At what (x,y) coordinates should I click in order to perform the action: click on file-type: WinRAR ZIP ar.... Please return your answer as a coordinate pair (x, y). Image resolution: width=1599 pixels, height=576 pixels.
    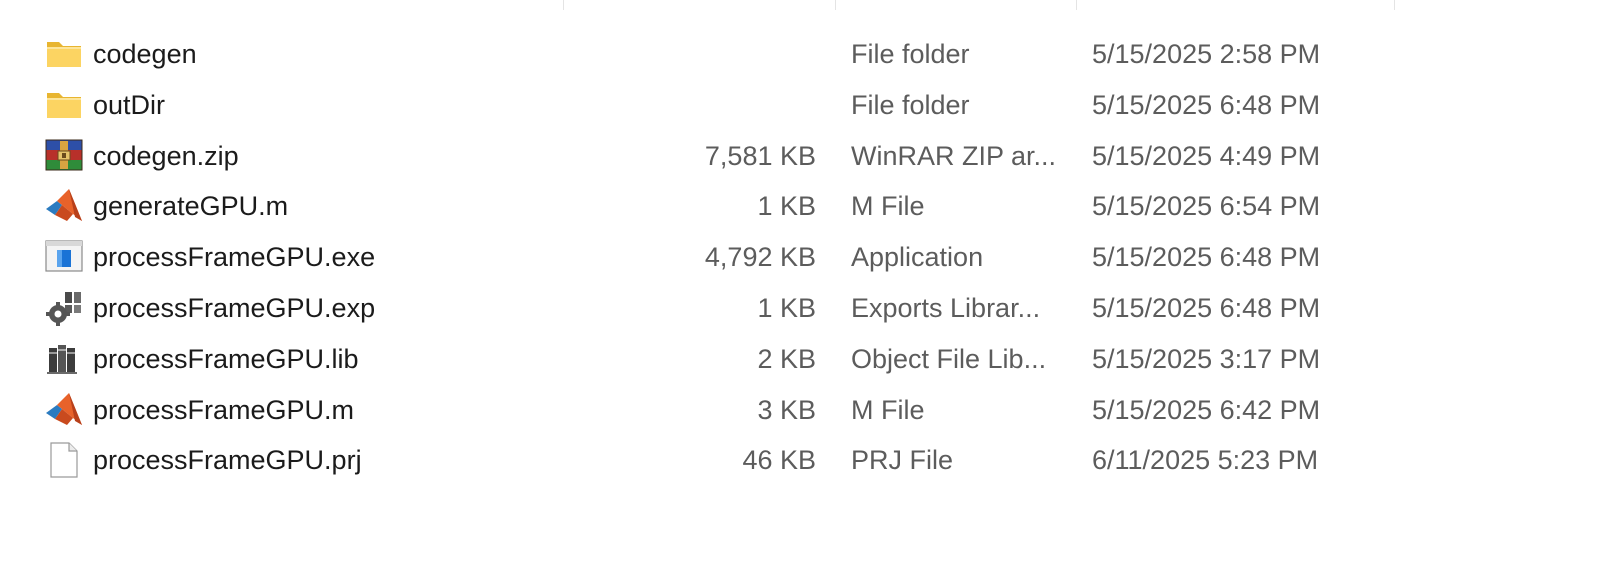
    Looking at the image, I should click on (954, 155).